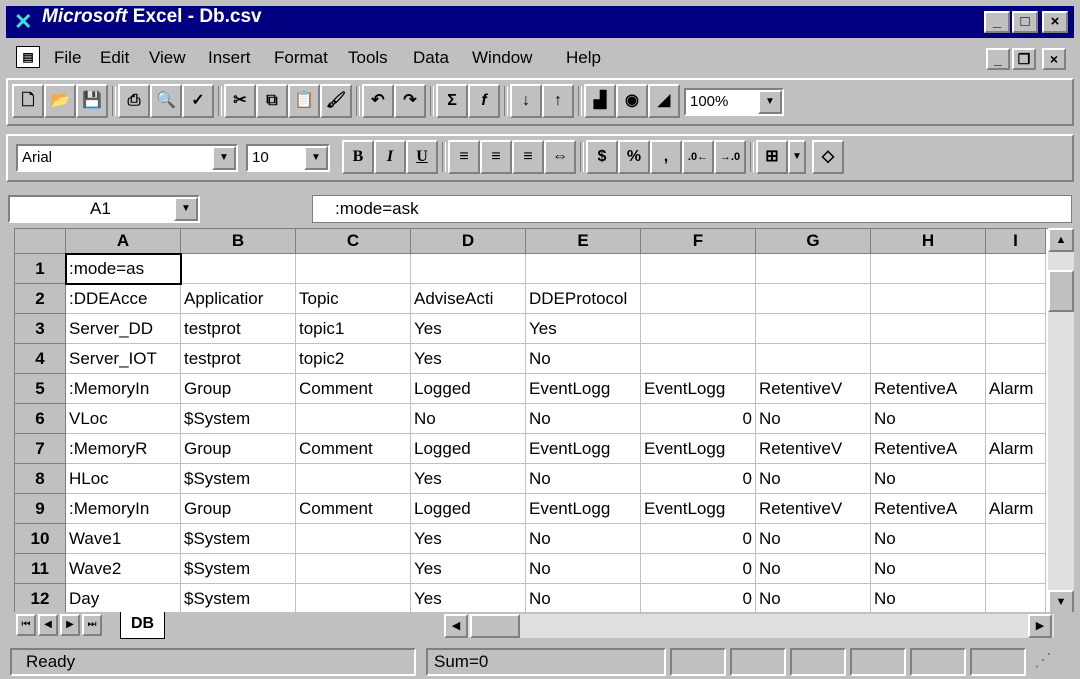  Describe the element at coordinates (540, 22) in the screenshot. I see `title-bar: ✕ Microsoft Excel - Db.csv _ □ ×` at that location.